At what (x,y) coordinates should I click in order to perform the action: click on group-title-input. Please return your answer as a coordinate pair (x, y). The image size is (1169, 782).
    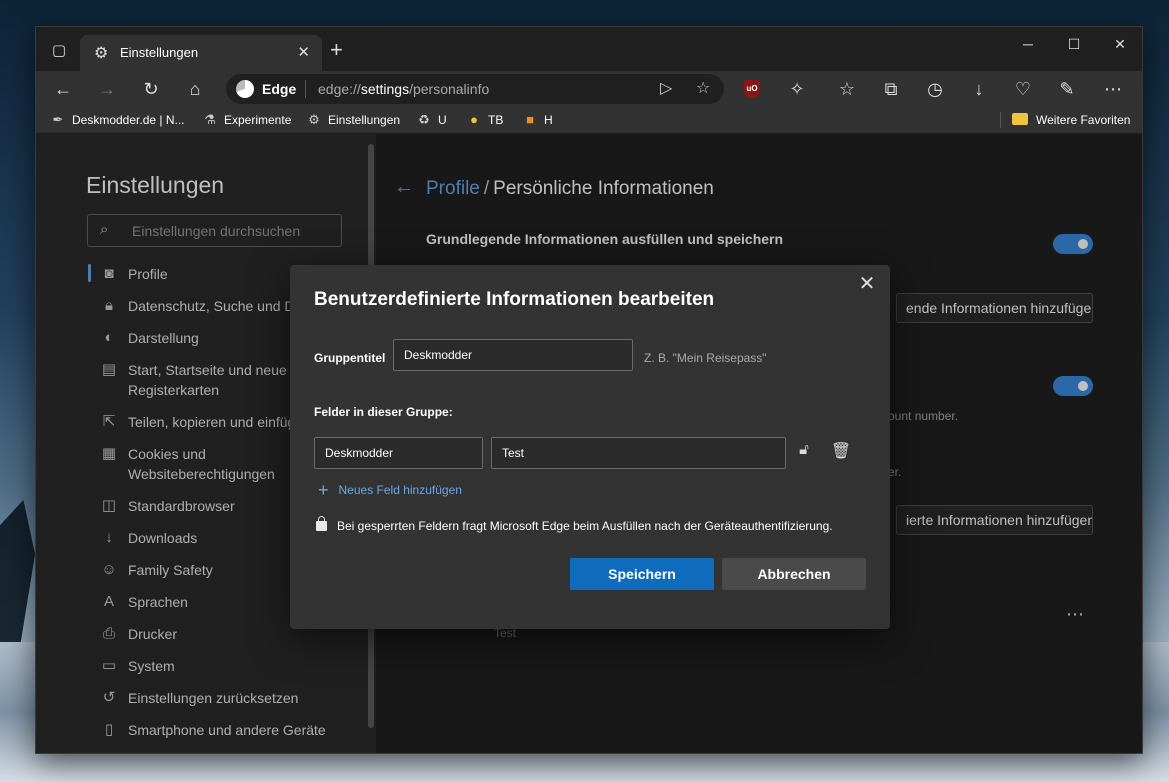
    Looking at the image, I should click on (513, 355).